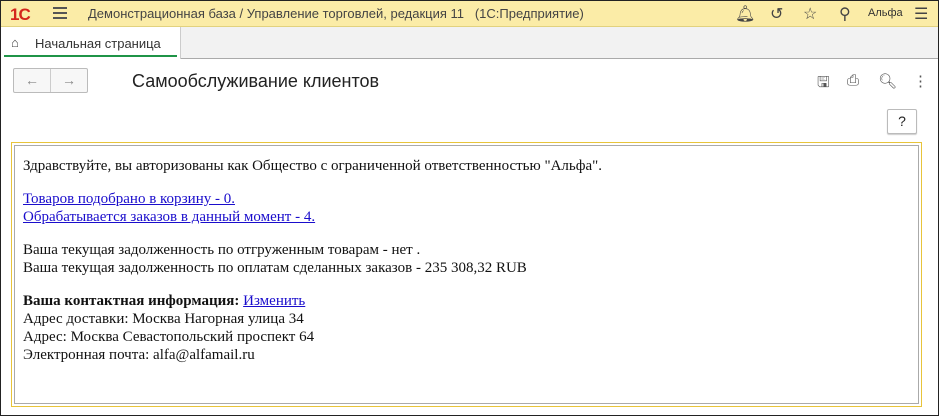 This screenshot has width=939, height=416. What do you see at coordinates (129, 199) in the screenshot?
I see `cart-link: Товаров подобрано в корзину - 0.` at bounding box center [129, 199].